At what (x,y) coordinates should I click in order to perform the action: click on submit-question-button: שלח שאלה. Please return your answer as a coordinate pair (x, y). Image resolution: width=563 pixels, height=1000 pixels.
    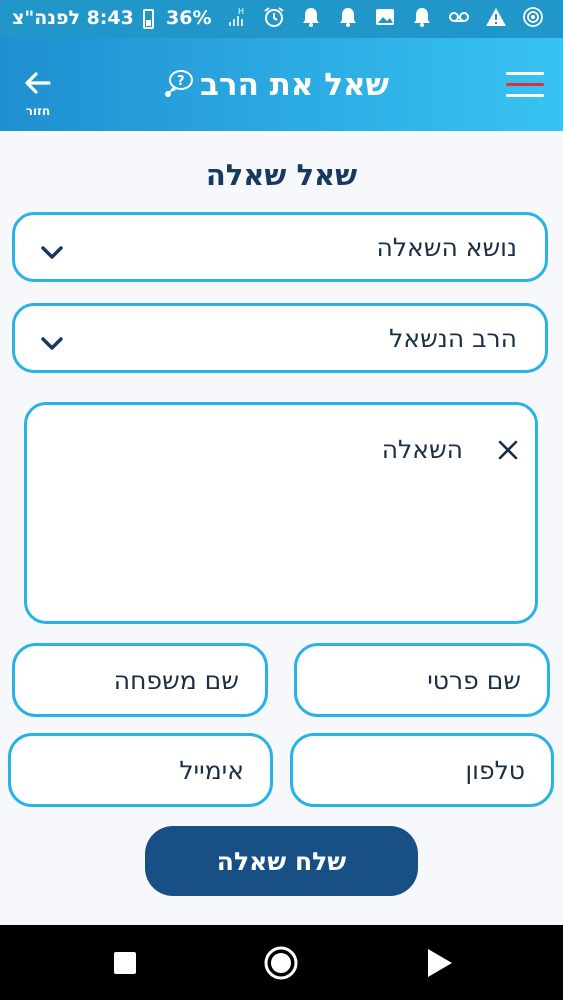
    Looking at the image, I should click on (281, 861).